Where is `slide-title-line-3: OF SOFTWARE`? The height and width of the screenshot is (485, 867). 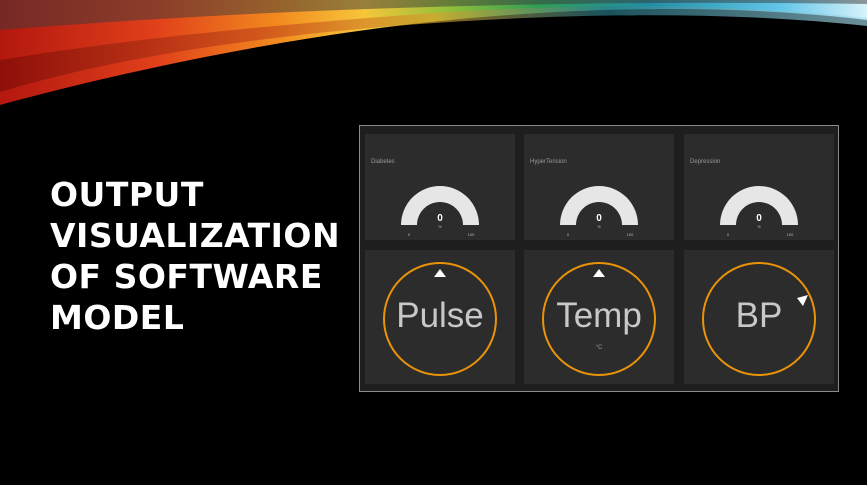
slide-title-line-3: OF SOFTWARE is located at coordinates (186, 276).